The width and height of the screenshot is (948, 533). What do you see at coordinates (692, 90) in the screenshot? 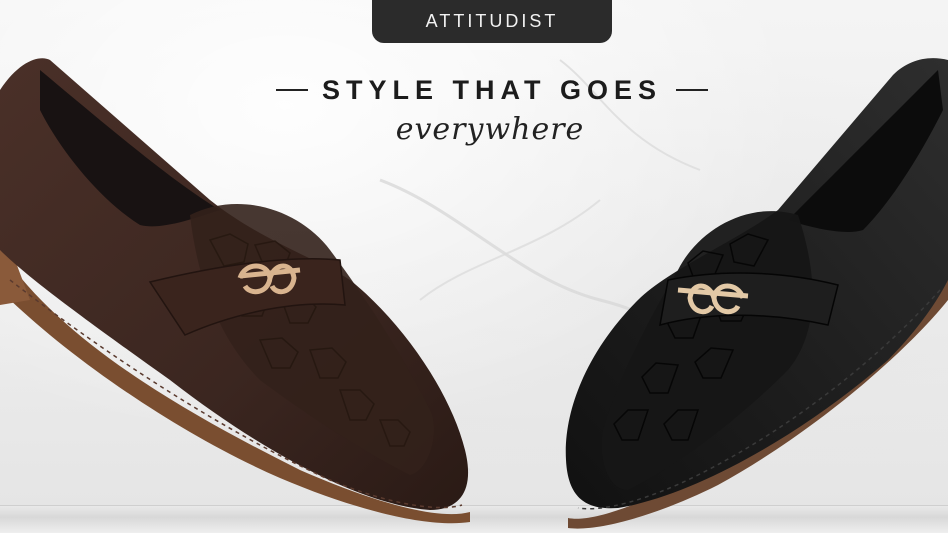
I see `headline-dash-right` at bounding box center [692, 90].